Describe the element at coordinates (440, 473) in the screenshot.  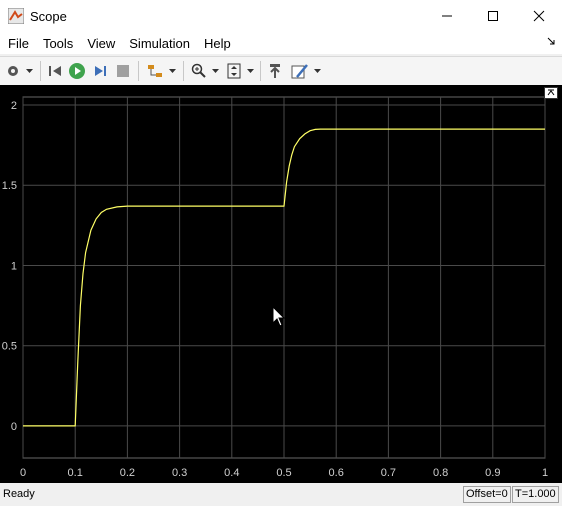
I see `x-tick-label: 0.8` at that location.